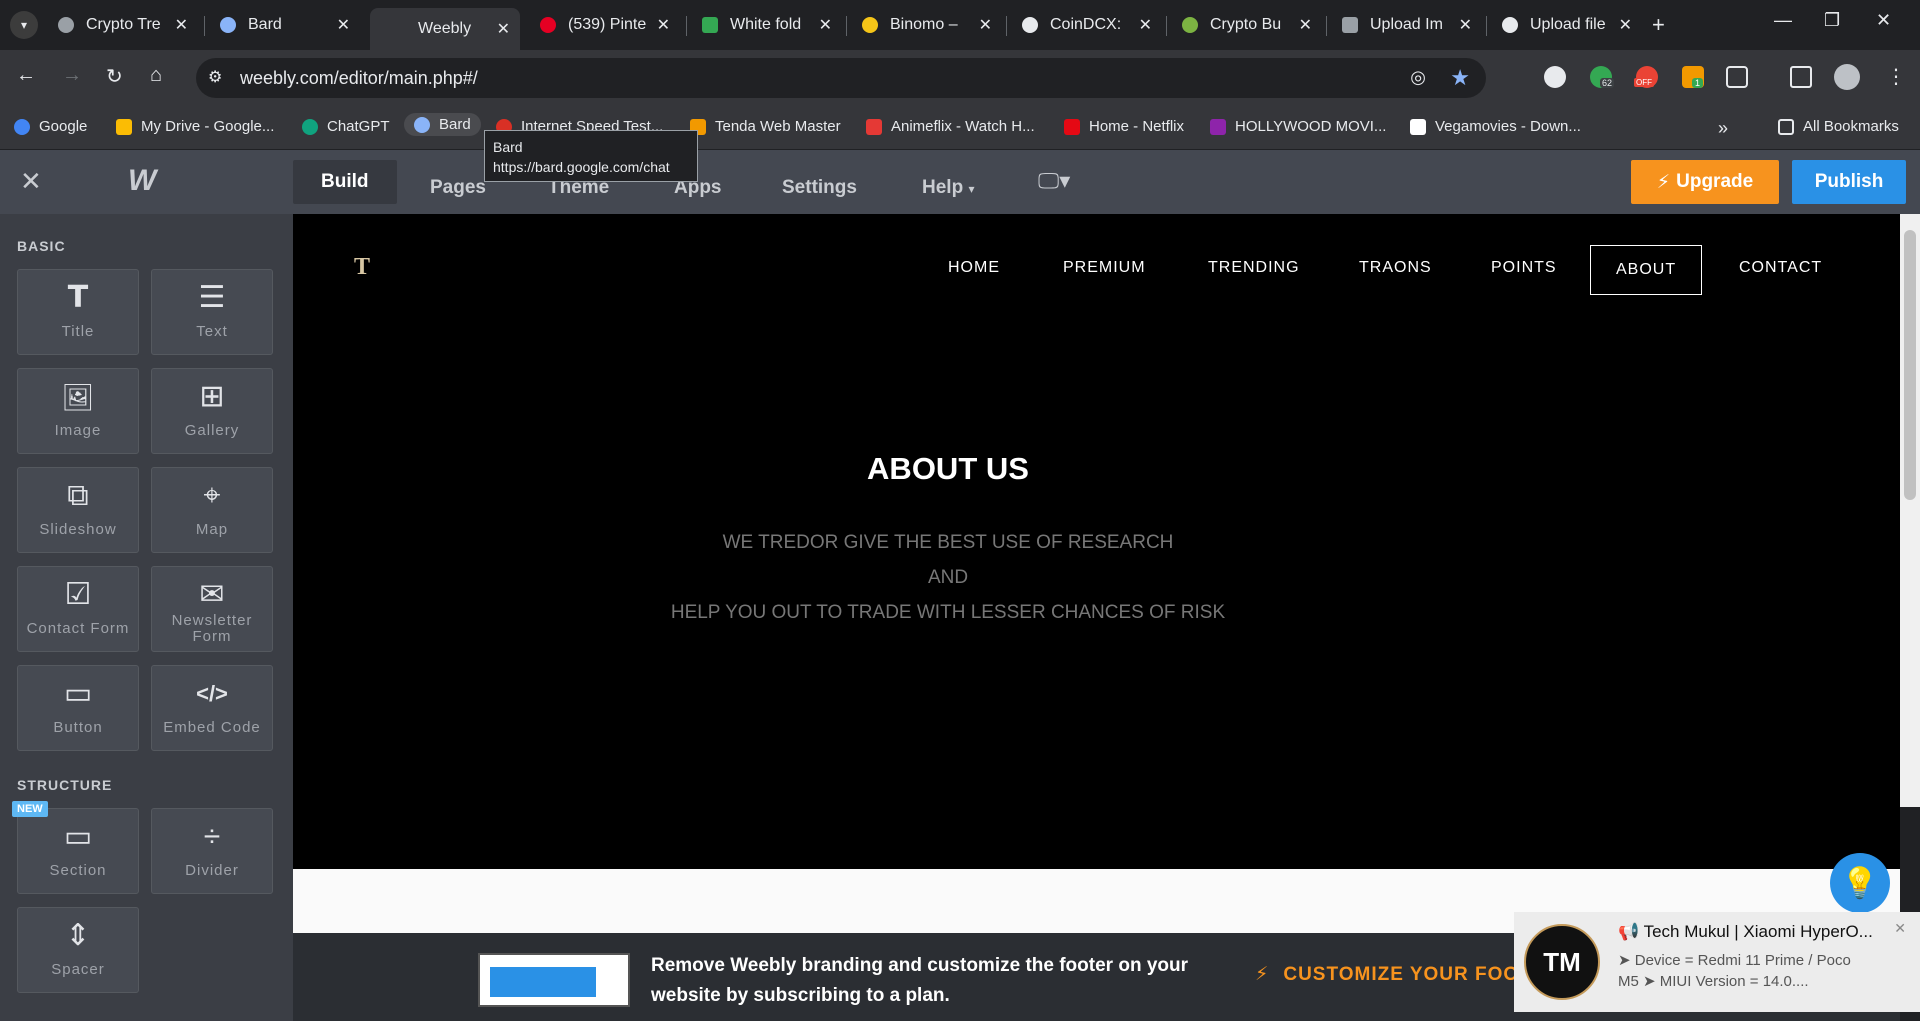 This screenshot has width=1920, height=1021. I want to click on all-bookmarks-button: All Bookmarks, so click(1838, 126).